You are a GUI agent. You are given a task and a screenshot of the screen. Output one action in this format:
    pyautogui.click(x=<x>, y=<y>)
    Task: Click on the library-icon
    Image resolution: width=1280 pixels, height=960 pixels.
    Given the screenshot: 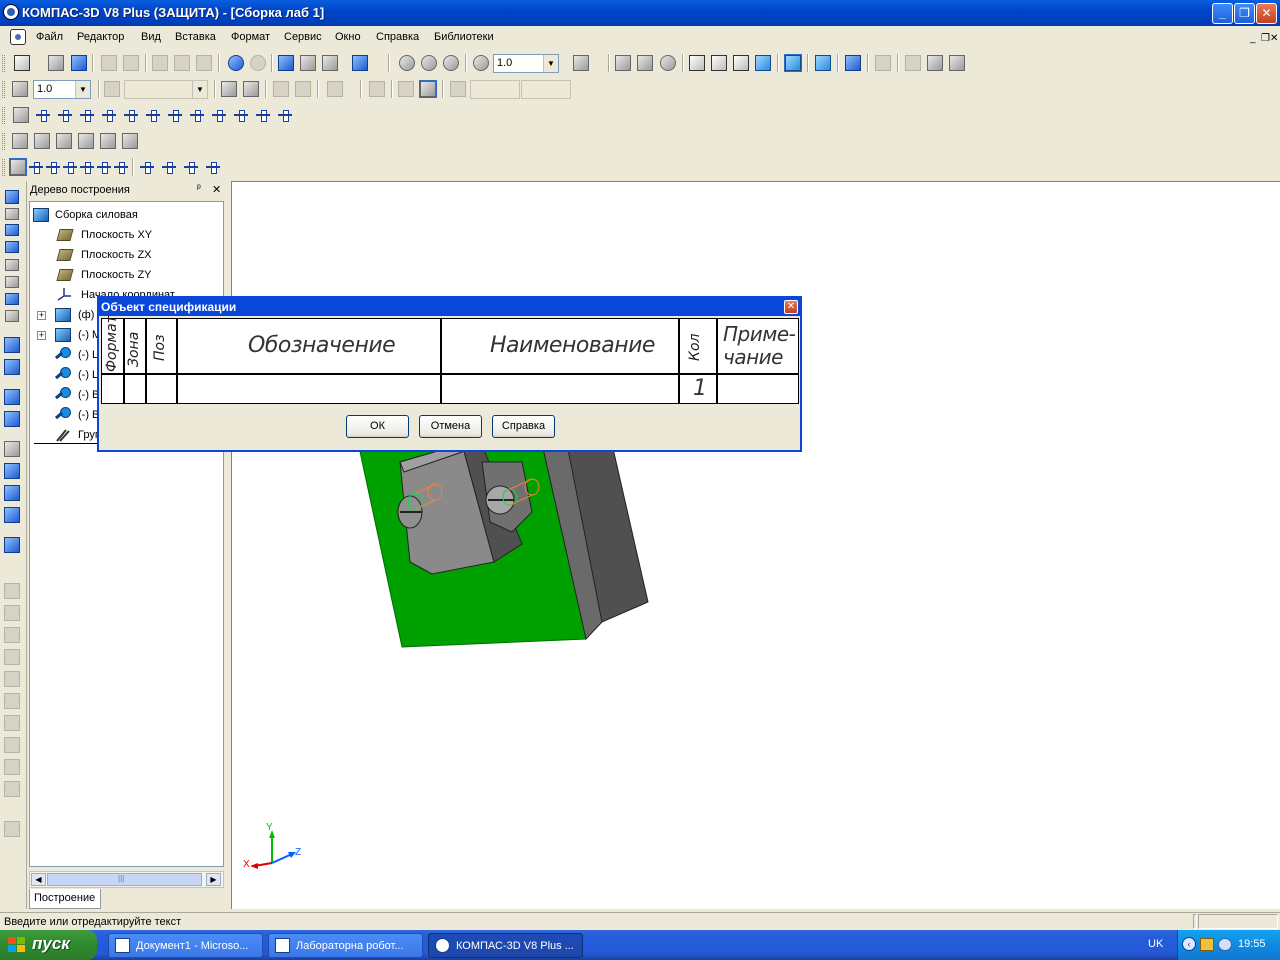 What is the action you would take?
    pyautogui.click(x=12, y=545)
    